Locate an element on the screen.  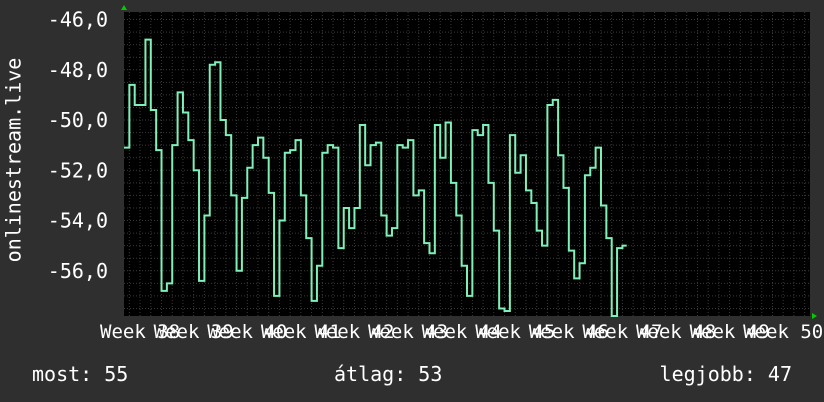
y-tick-label: -52,0 is located at coordinates (78, 170).